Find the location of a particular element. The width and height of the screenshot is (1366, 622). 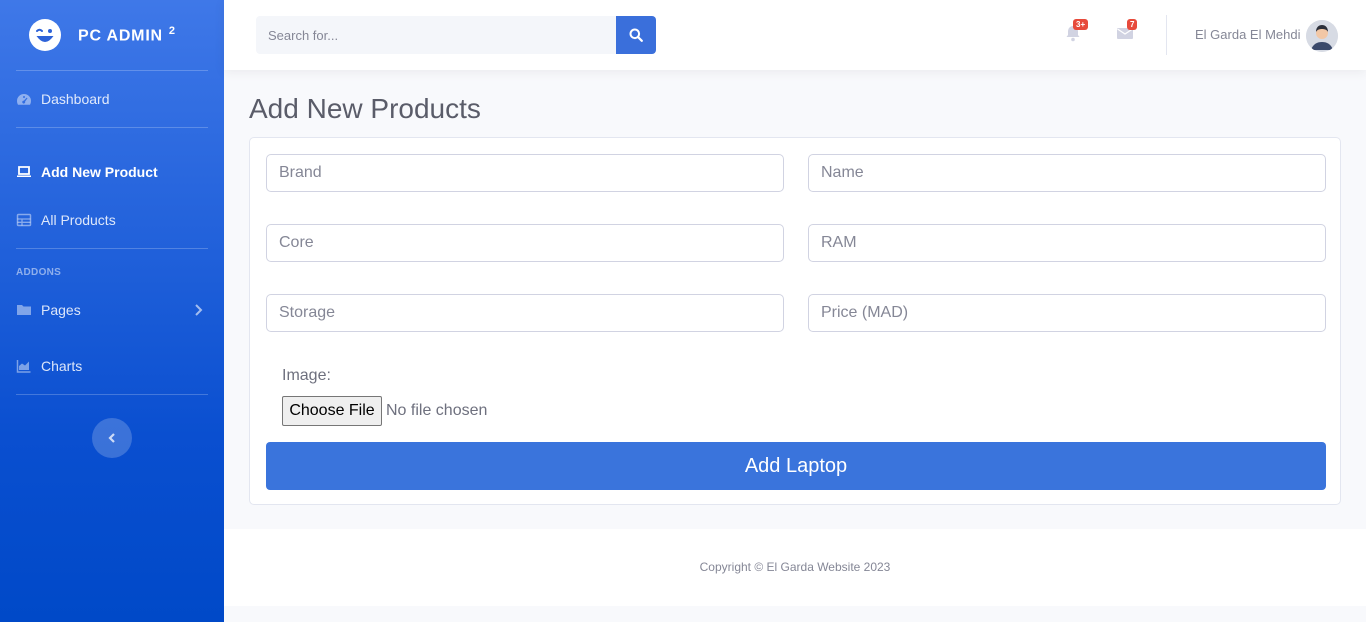

user-name: El Garda El Mehdi is located at coordinates (1248, 34).